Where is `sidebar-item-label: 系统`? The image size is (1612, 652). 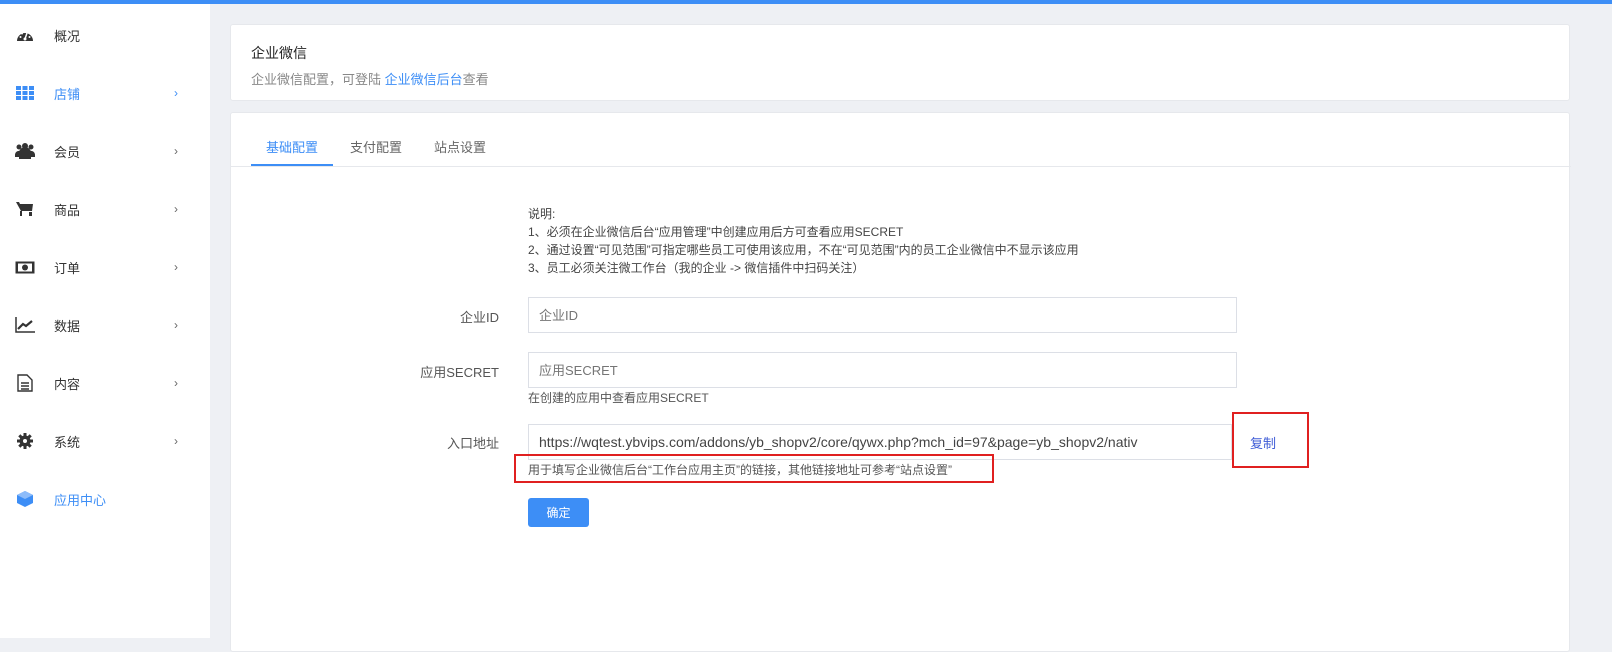
sidebar-item-label: 系统 is located at coordinates (67, 442).